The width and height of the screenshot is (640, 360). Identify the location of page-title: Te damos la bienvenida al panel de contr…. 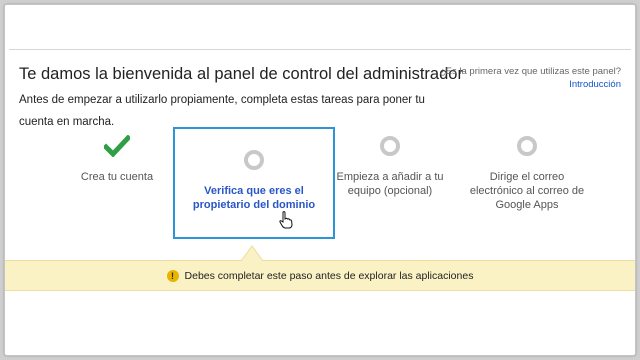
(241, 74).